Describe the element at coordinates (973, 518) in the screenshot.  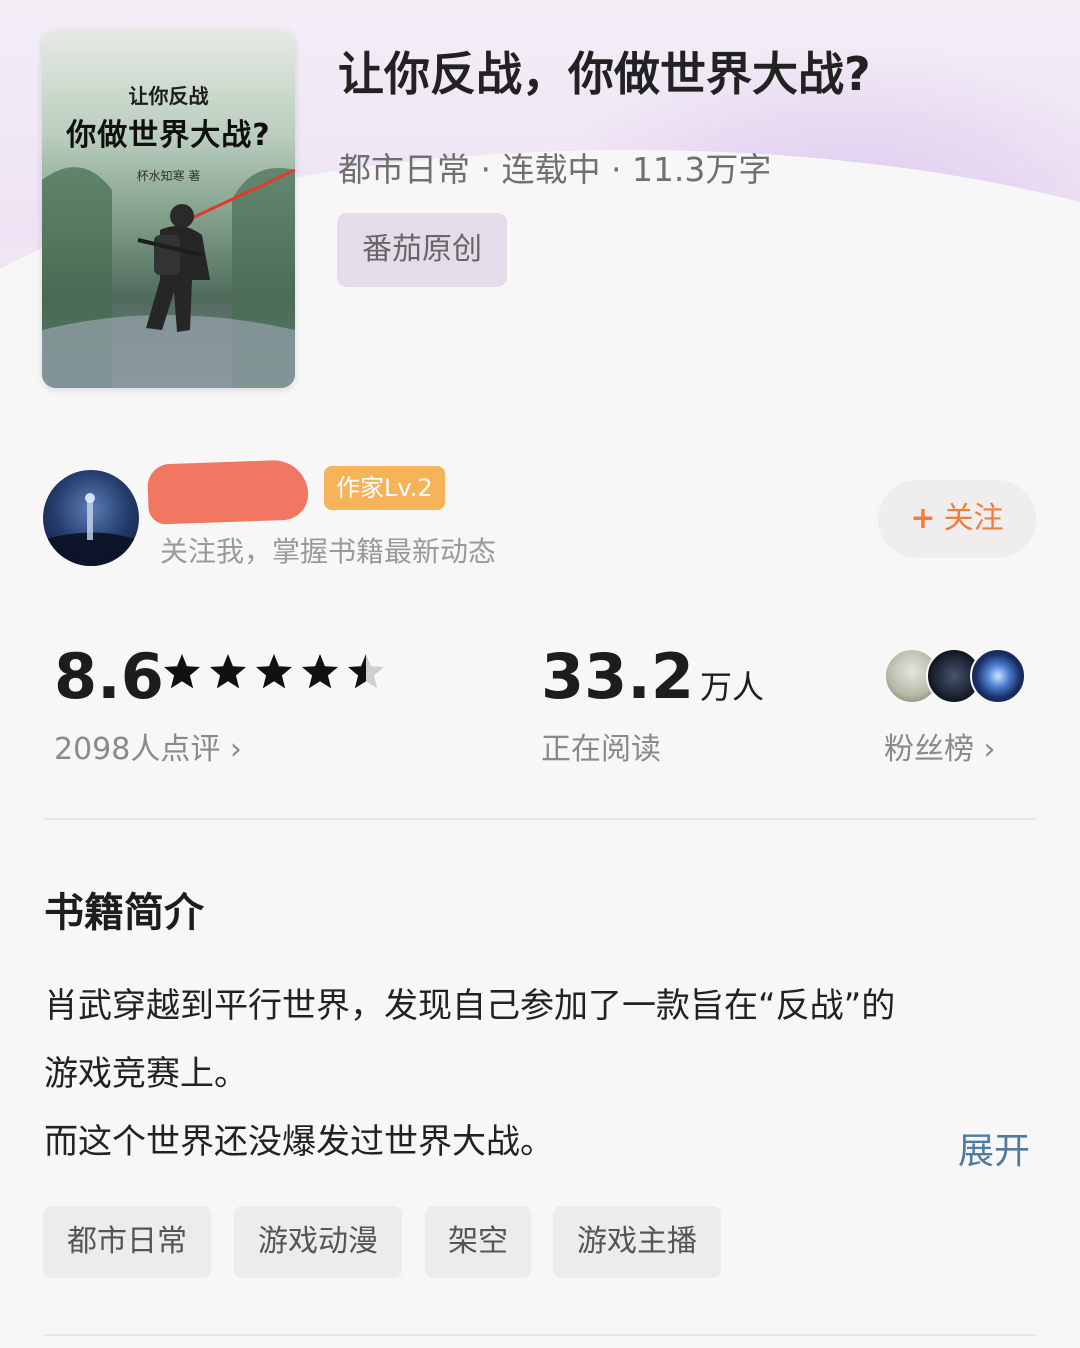
I see `follow-label: 关注` at that location.